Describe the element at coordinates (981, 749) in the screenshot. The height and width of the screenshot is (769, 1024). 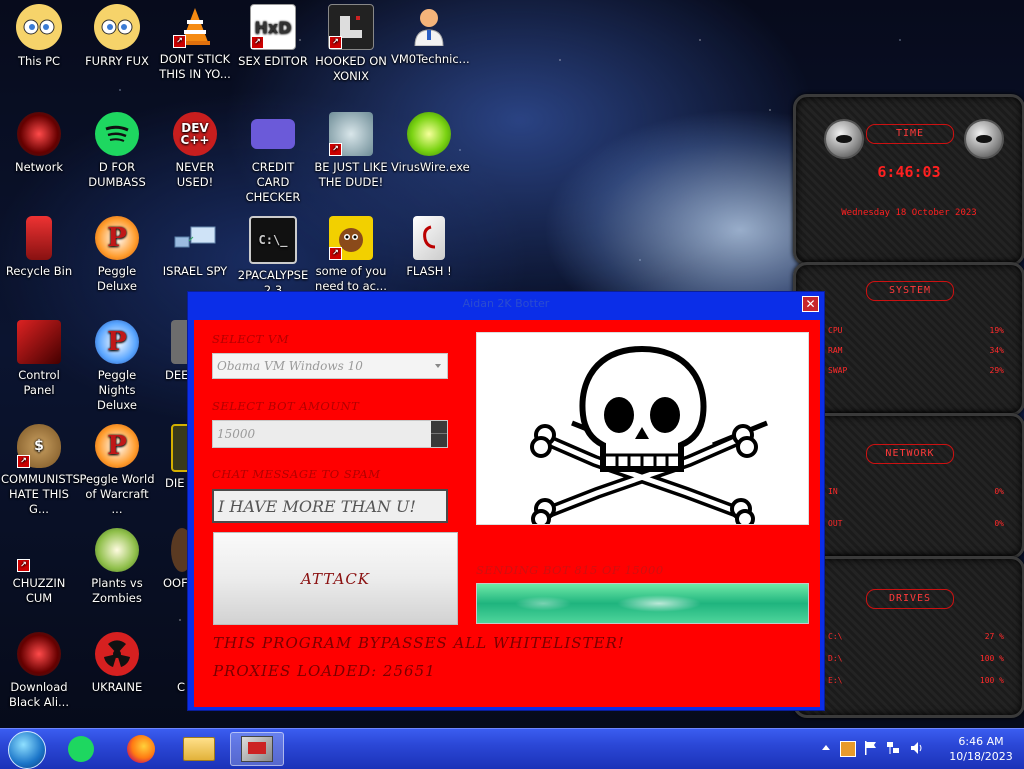
I see `taskbar-clock: 6:46 AM 10/18/2023` at that location.